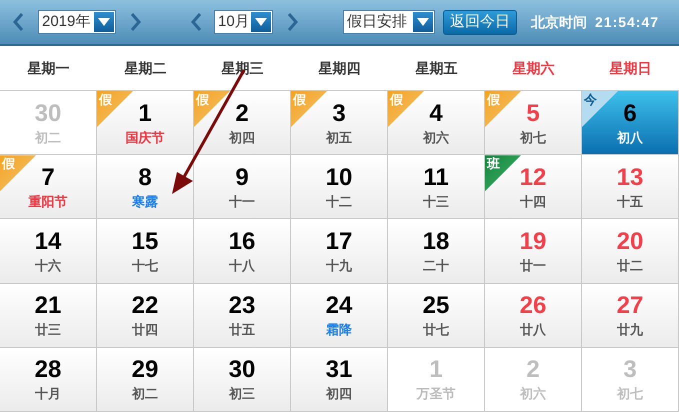  I want to click on day-cell: 15 十七, so click(145, 251).